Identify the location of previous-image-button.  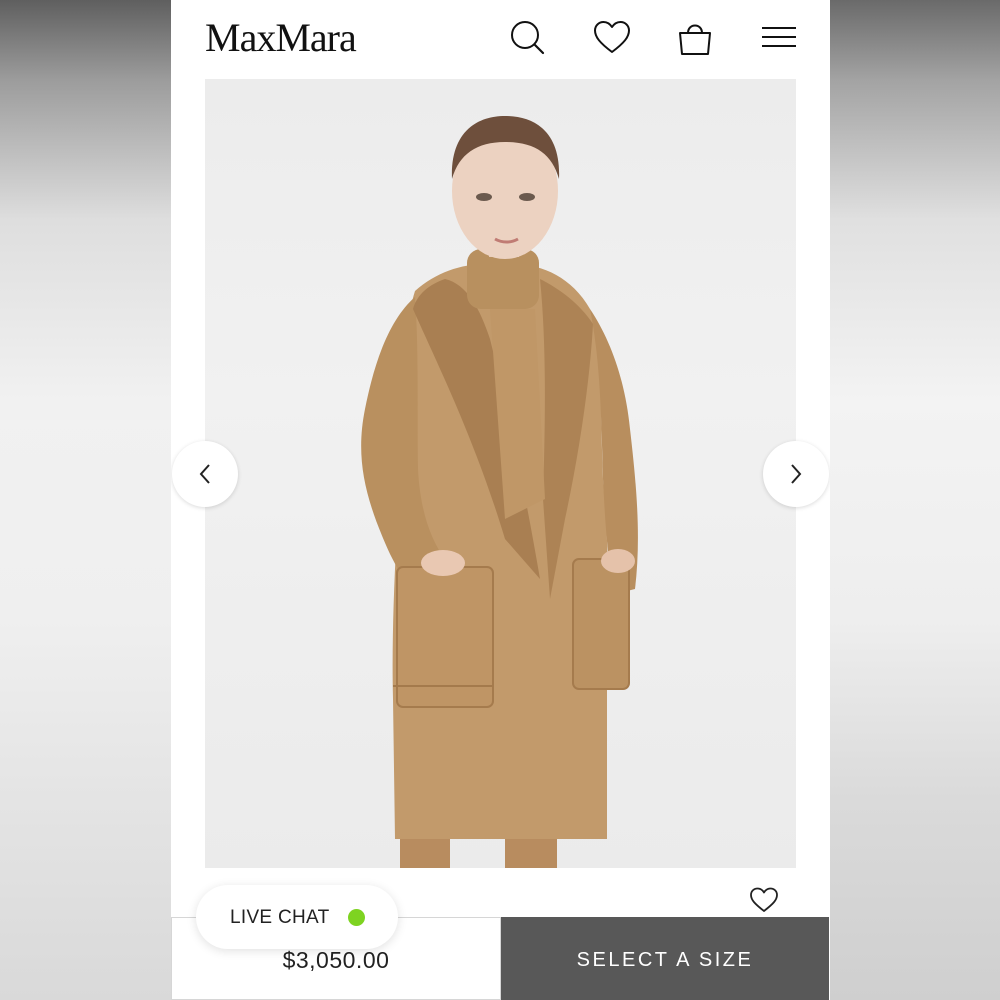
(205, 474).